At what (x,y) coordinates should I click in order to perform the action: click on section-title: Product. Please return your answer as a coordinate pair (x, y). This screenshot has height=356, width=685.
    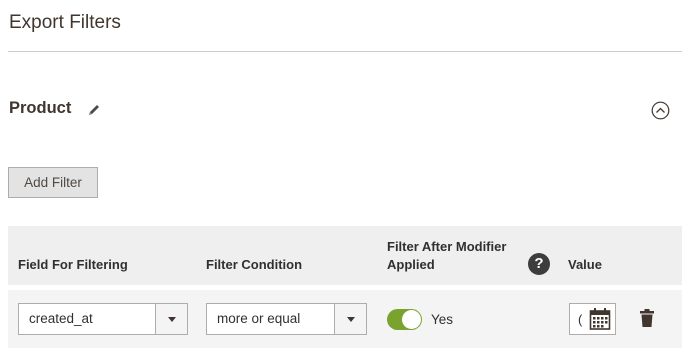
    Looking at the image, I should click on (40, 108).